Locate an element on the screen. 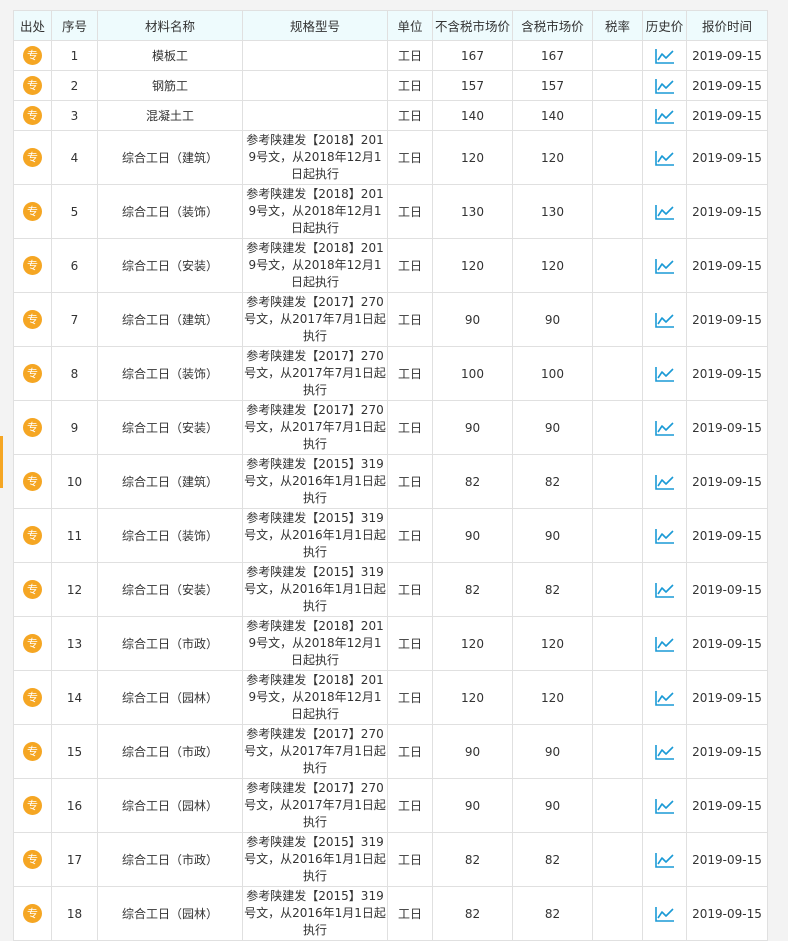 This screenshot has width=788, height=941. col-material-name-header: 材料名称 is located at coordinates (170, 25).